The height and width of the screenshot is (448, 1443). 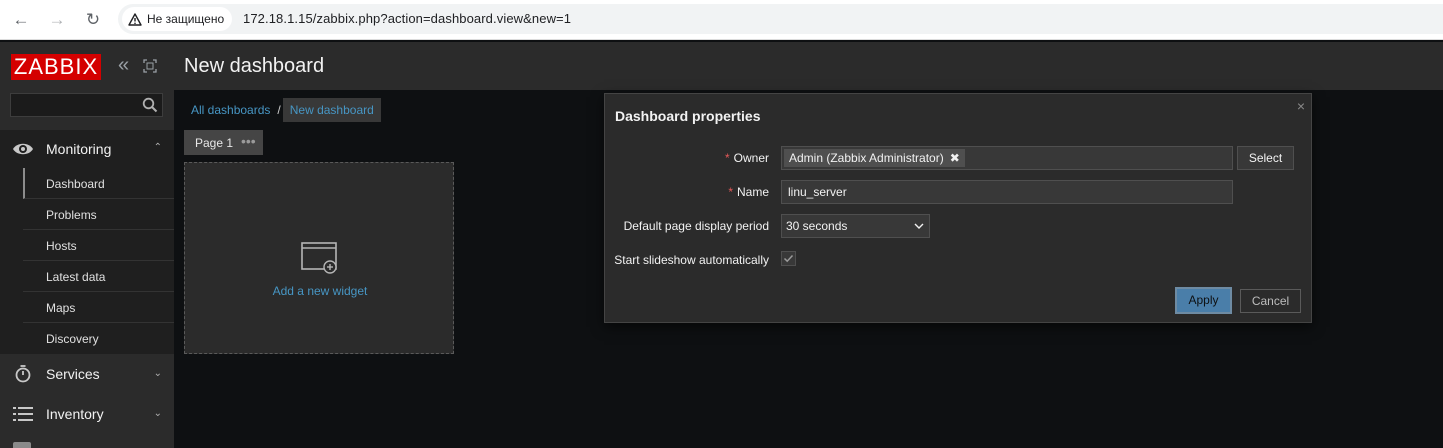 What do you see at coordinates (1265, 158) in the screenshot?
I see `select-owner-button: Select` at bounding box center [1265, 158].